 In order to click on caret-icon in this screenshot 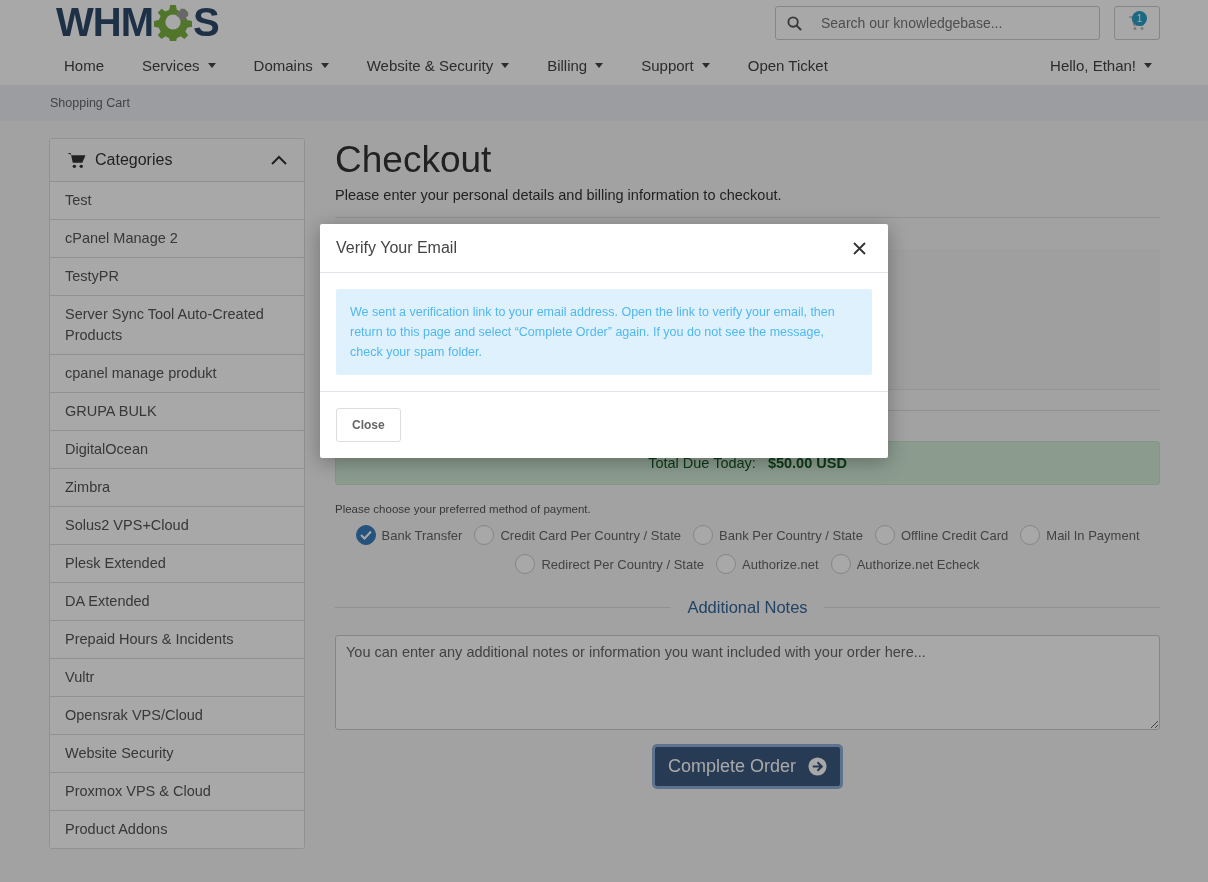, I will do `click(1148, 65)`.